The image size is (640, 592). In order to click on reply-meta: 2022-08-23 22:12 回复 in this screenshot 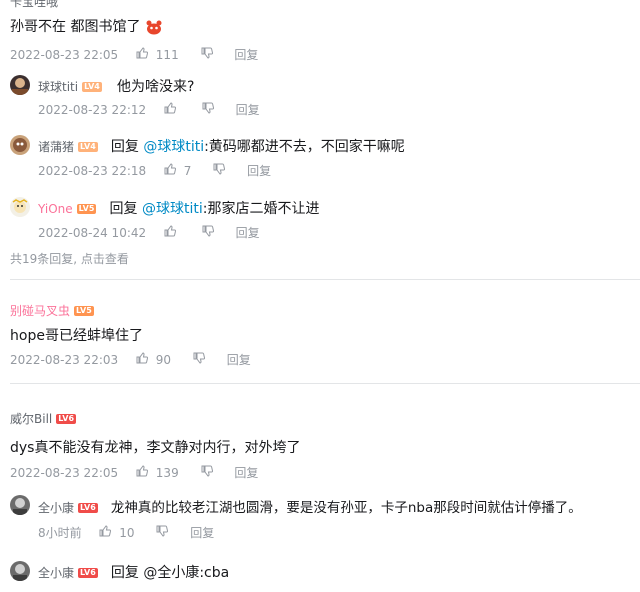, I will do `click(149, 109)`.